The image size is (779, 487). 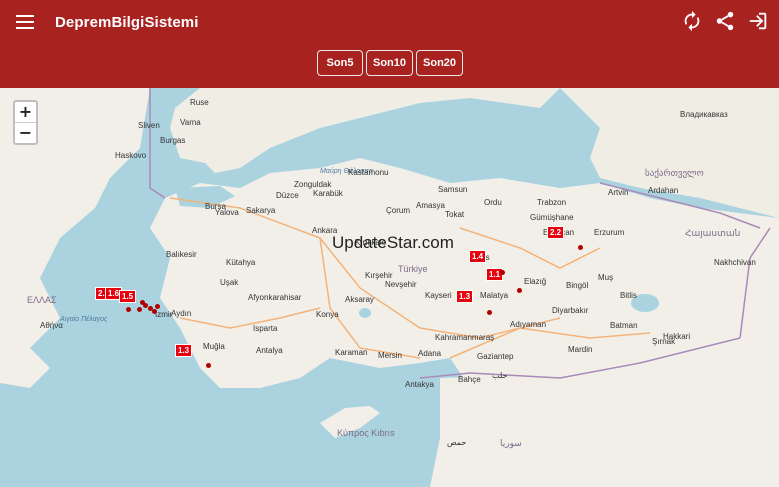 I want to click on city-label: Yalova, so click(x=227, y=212).